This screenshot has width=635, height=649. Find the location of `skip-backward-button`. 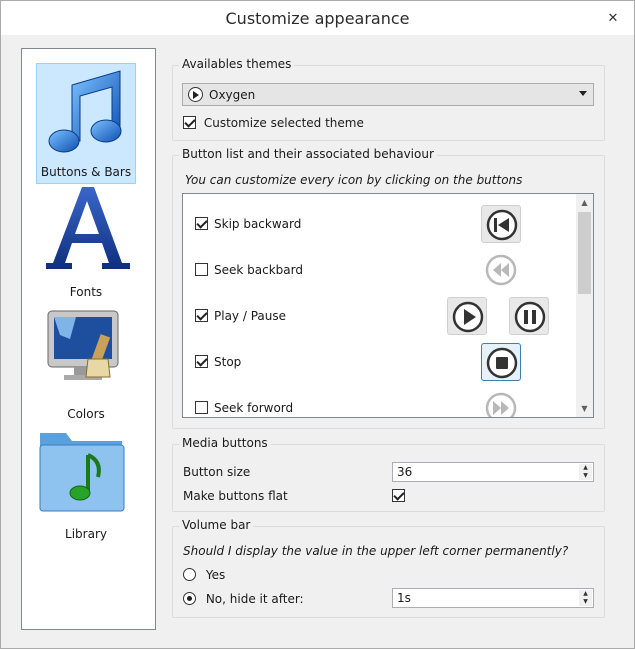

skip-backward-button is located at coordinates (501, 224).